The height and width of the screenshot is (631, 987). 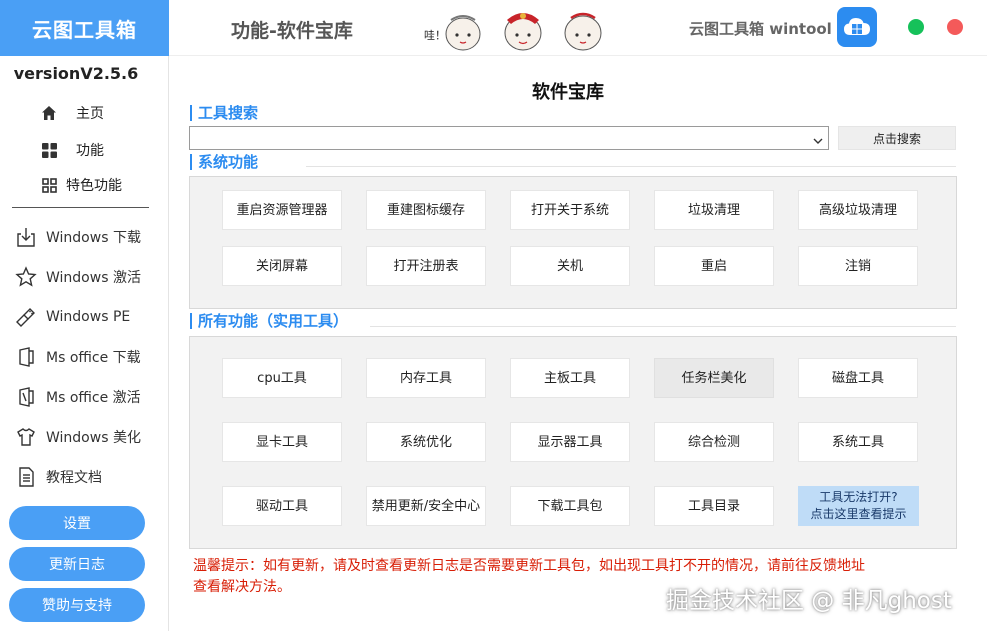 What do you see at coordinates (224, 162) in the screenshot?
I see `section-system-functions: 系统功能` at bounding box center [224, 162].